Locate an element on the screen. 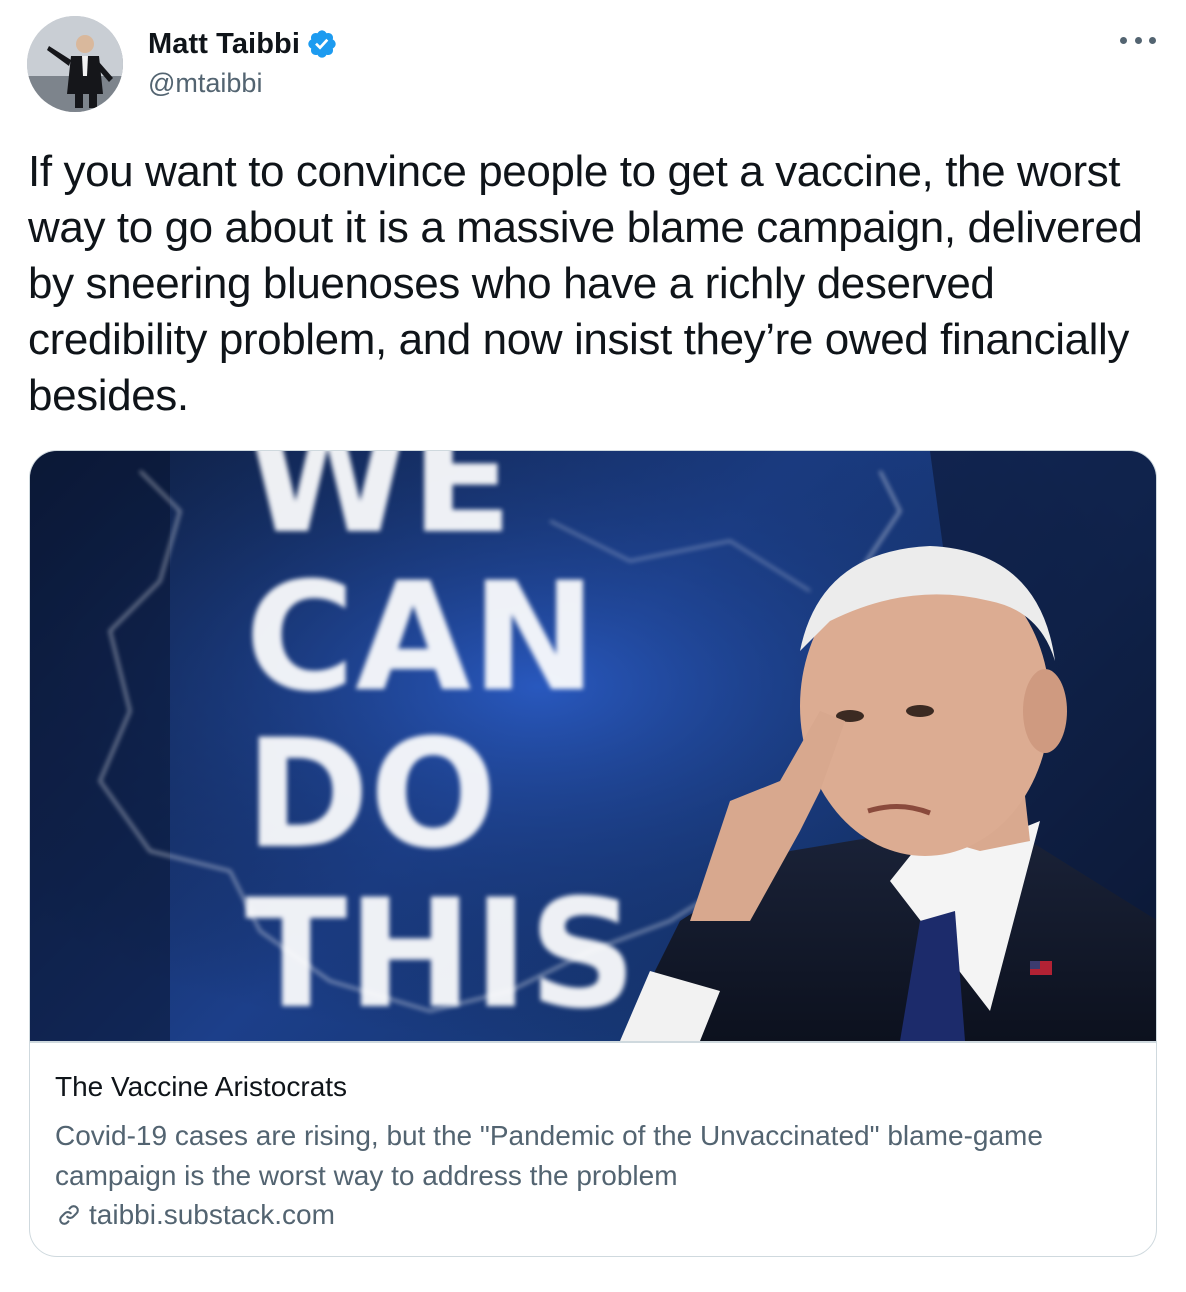 This screenshot has height=1292, width=1186. avatar-photo is located at coordinates (75, 64).